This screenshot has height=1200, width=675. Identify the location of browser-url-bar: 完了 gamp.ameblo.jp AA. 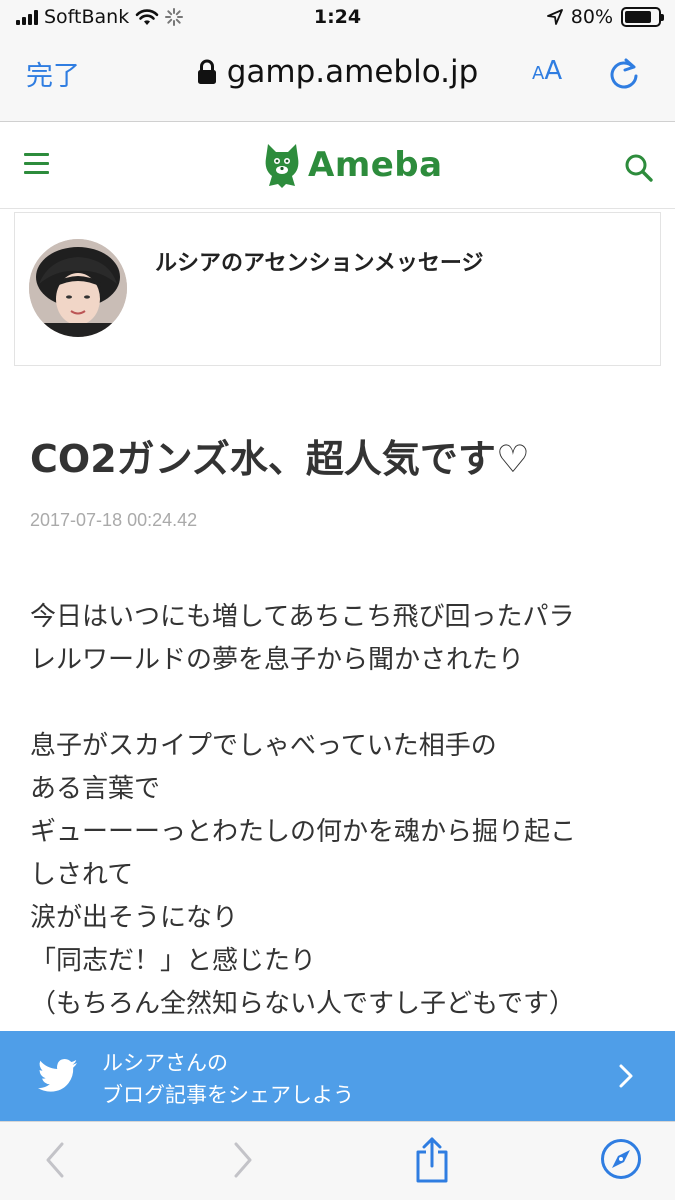
(337, 80).